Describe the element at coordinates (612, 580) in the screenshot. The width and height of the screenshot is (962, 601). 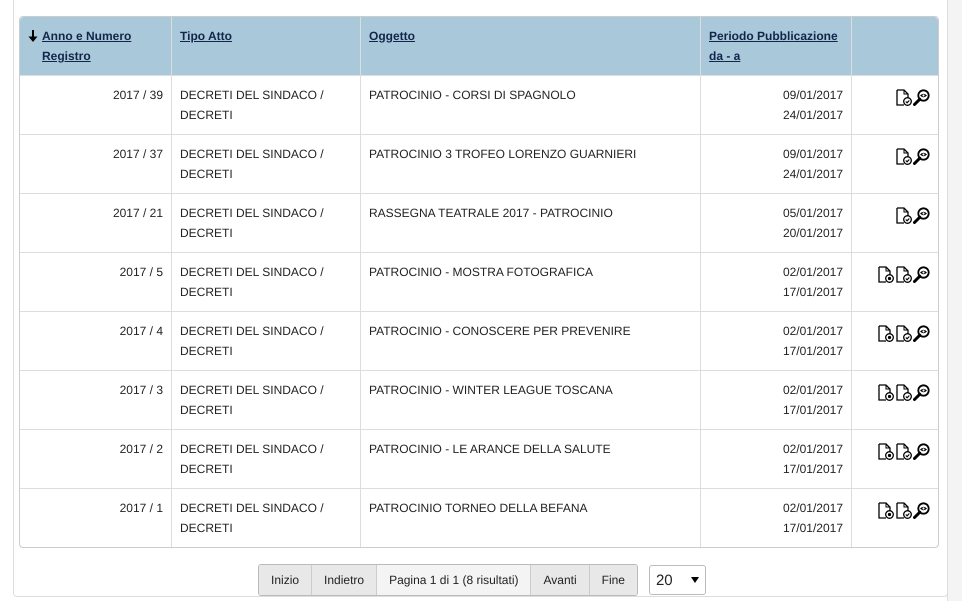
I see `pagination-button: Fine` at that location.